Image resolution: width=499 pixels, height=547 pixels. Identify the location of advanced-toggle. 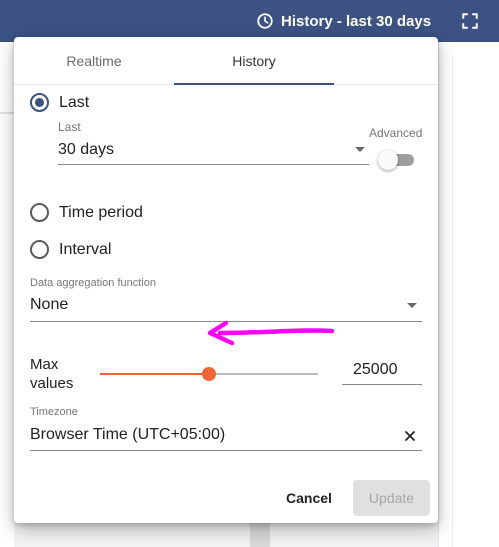
(396, 160).